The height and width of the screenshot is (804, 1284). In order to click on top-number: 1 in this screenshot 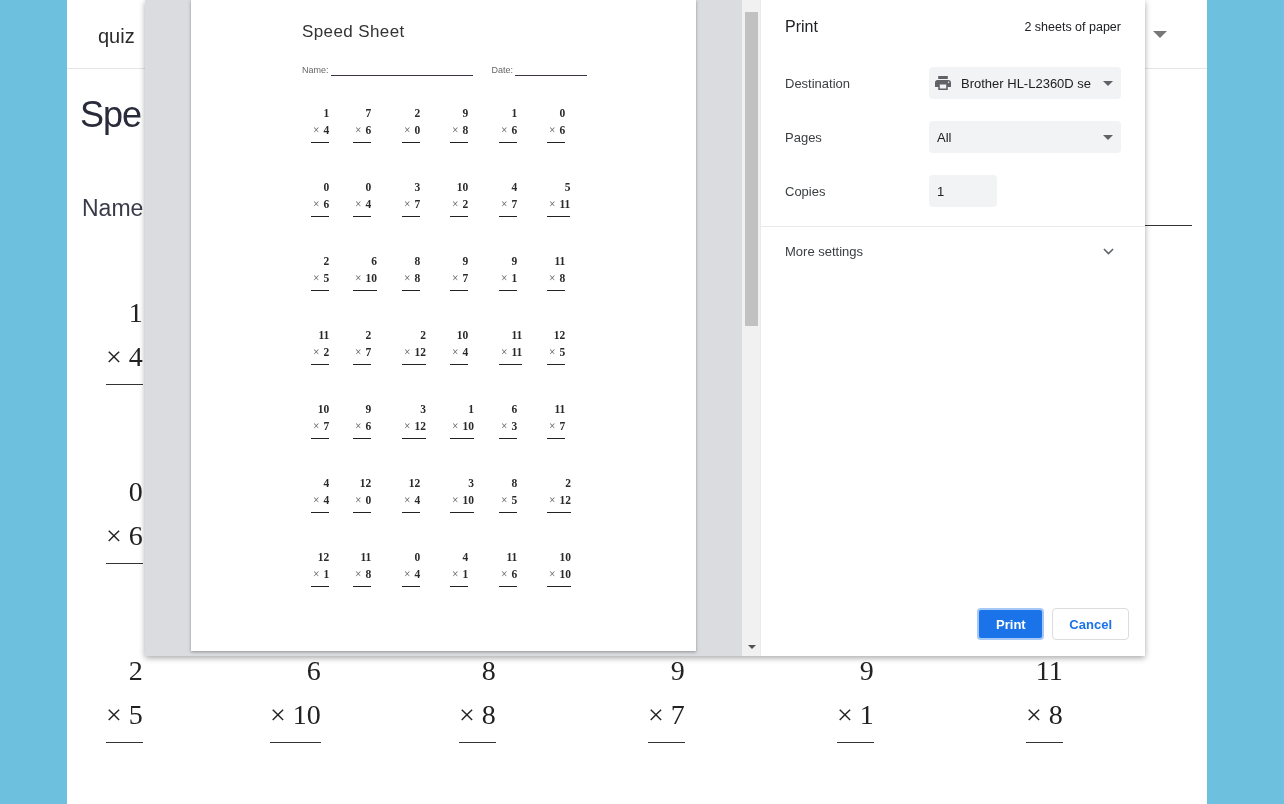, I will do `click(326, 113)`.